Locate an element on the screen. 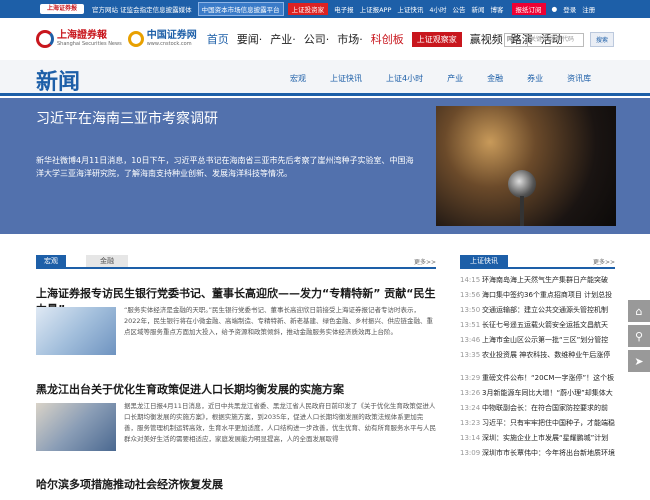 The image size is (650, 500). top-link-epaper: 电子报 is located at coordinates (344, 9).